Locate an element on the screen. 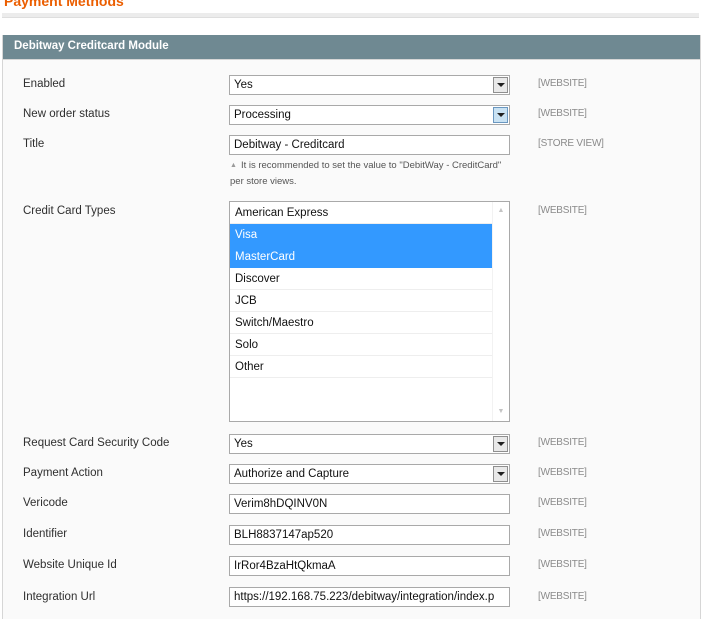 The height and width of the screenshot is (619, 701). cc-option-mastercard: MasterCard is located at coordinates (361, 257).